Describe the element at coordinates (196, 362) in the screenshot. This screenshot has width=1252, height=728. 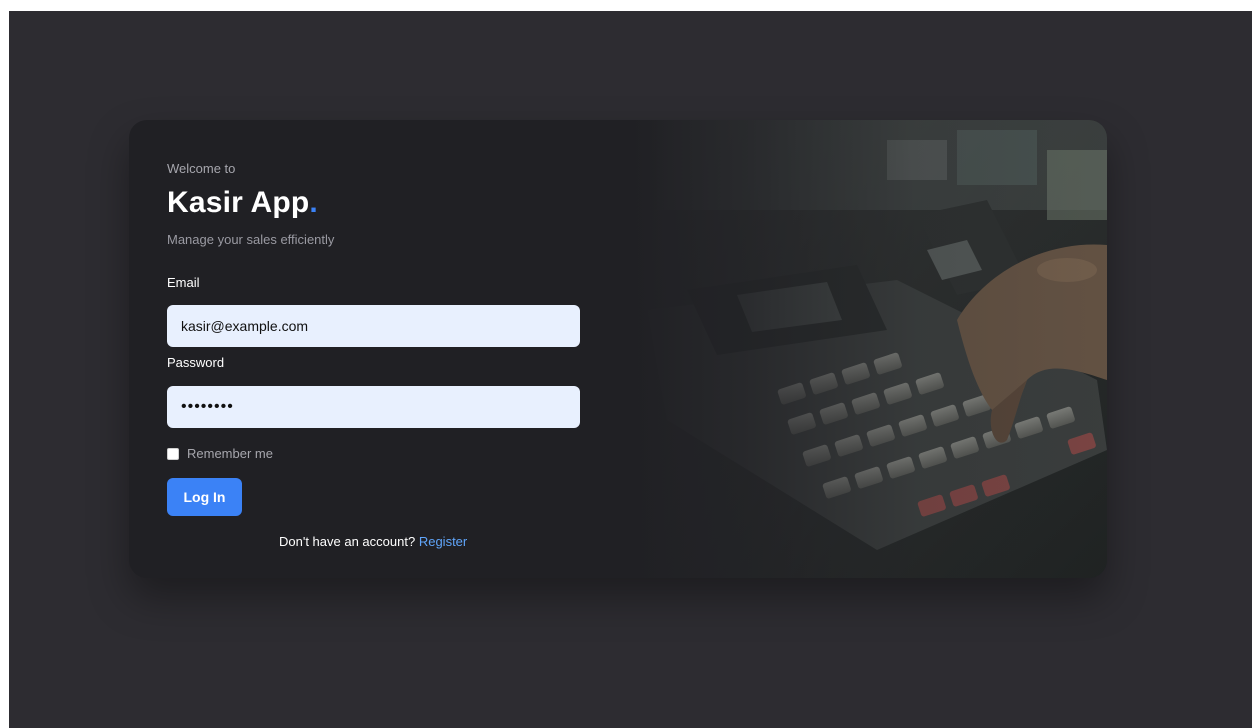
I see `password-label: Password` at that location.